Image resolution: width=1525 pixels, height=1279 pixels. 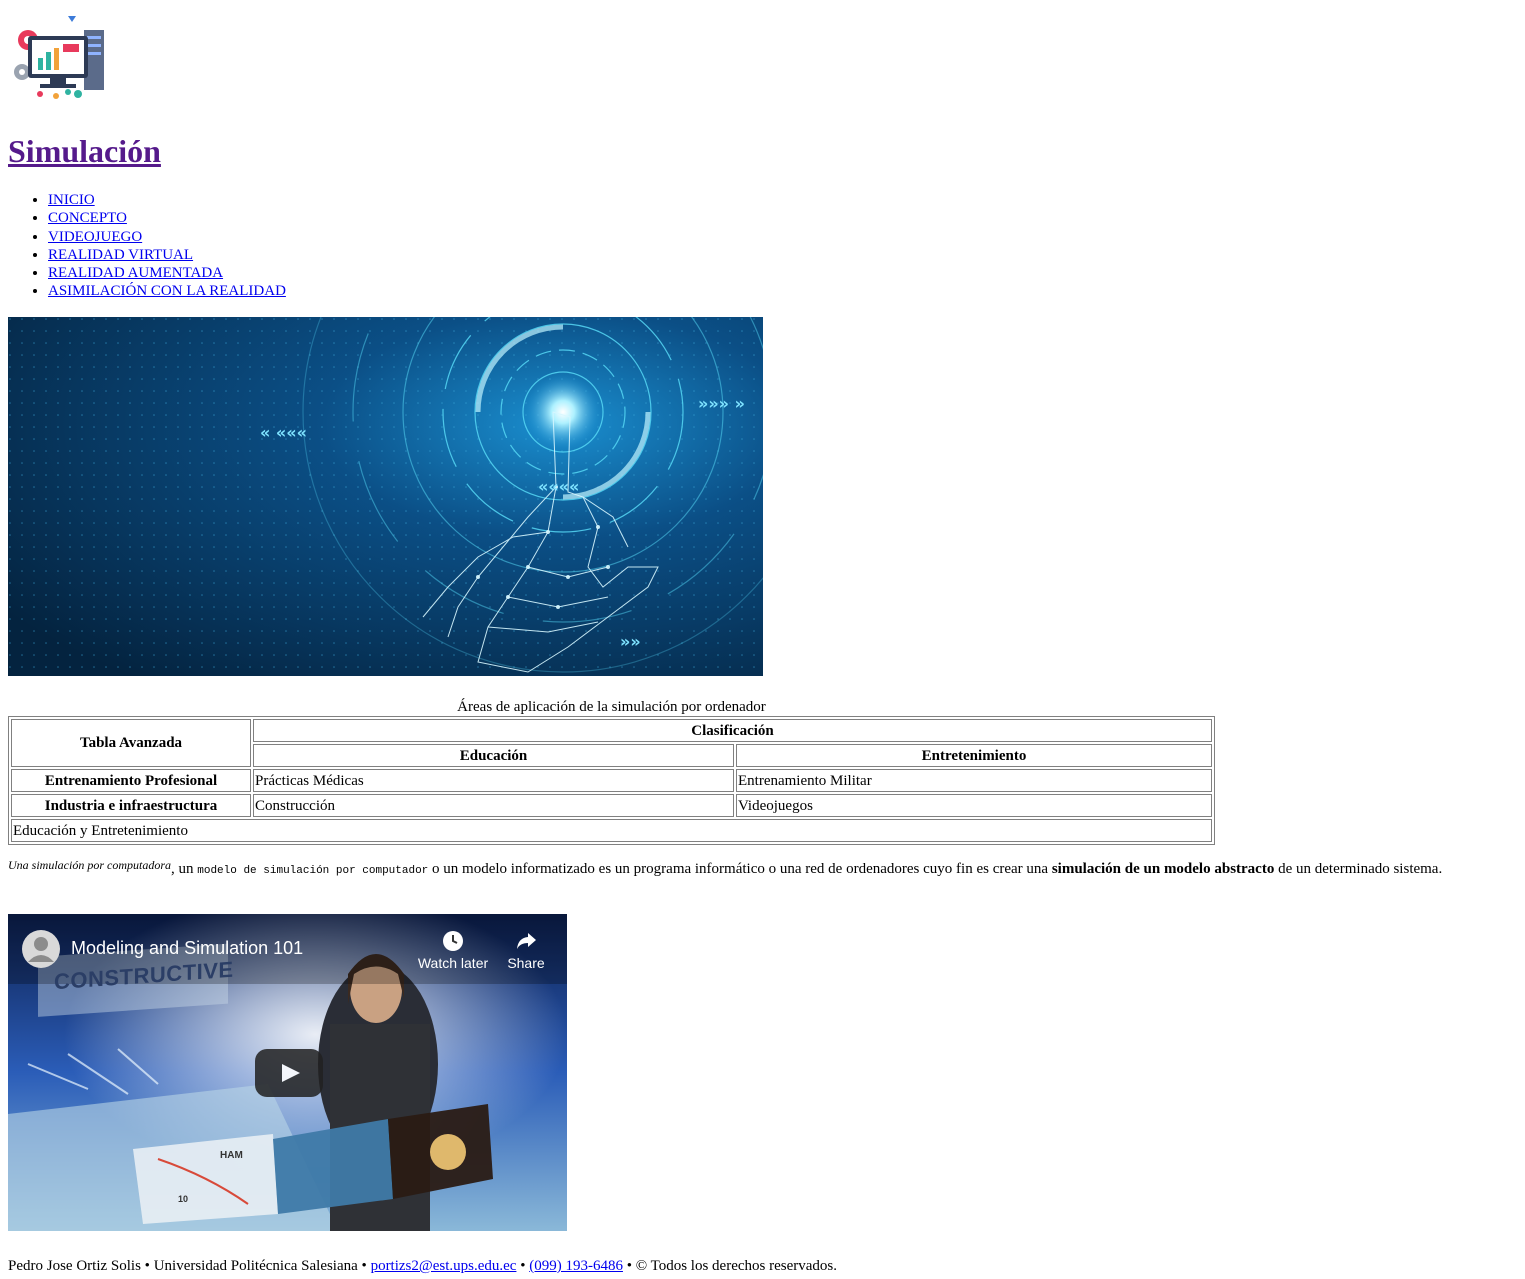 I want to click on page-title: Simulación, so click(x=84, y=151).